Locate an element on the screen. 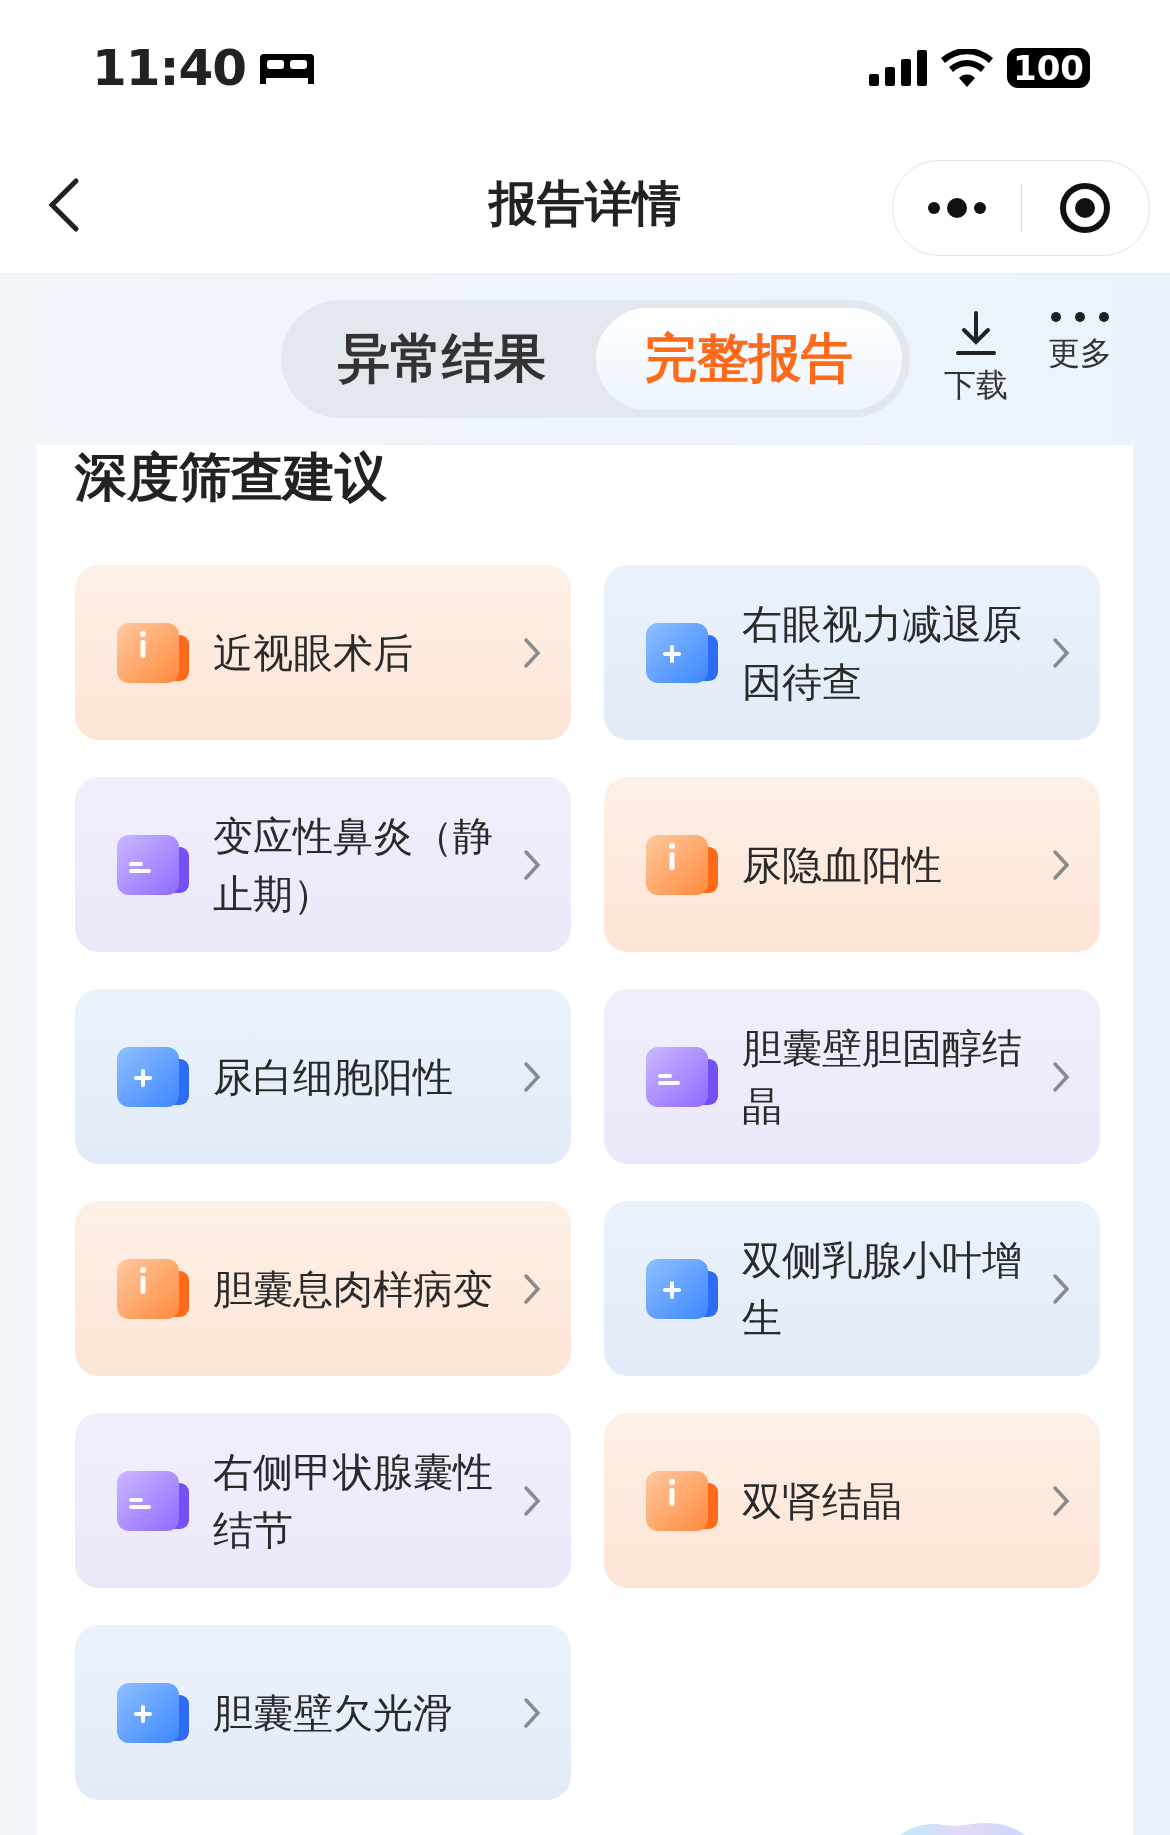 The image size is (1170, 1835). close-icon is located at coordinates (1085, 208).